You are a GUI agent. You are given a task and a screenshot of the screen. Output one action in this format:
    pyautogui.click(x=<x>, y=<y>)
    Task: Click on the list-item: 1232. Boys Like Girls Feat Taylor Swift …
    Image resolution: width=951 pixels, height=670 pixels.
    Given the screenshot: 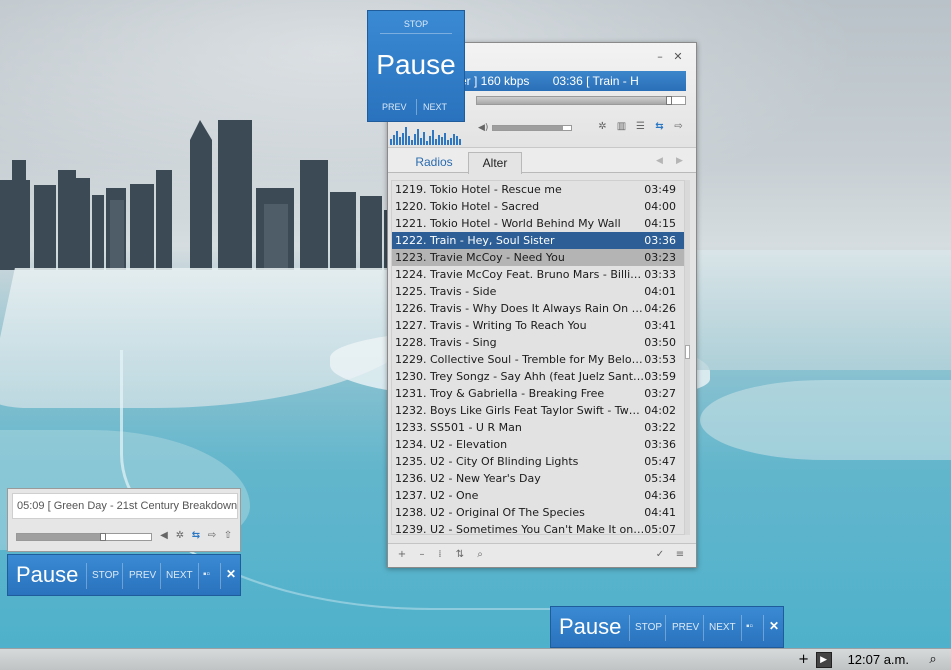 What is the action you would take?
    pyautogui.click(x=538, y=410)
    